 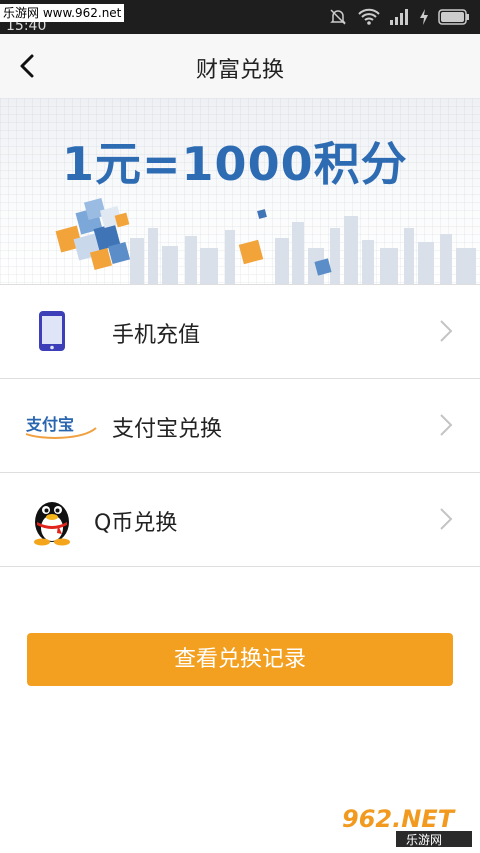 I want to click on menu-item-qcoin-exchange: Q币兑换, so click(x=240, y=520).